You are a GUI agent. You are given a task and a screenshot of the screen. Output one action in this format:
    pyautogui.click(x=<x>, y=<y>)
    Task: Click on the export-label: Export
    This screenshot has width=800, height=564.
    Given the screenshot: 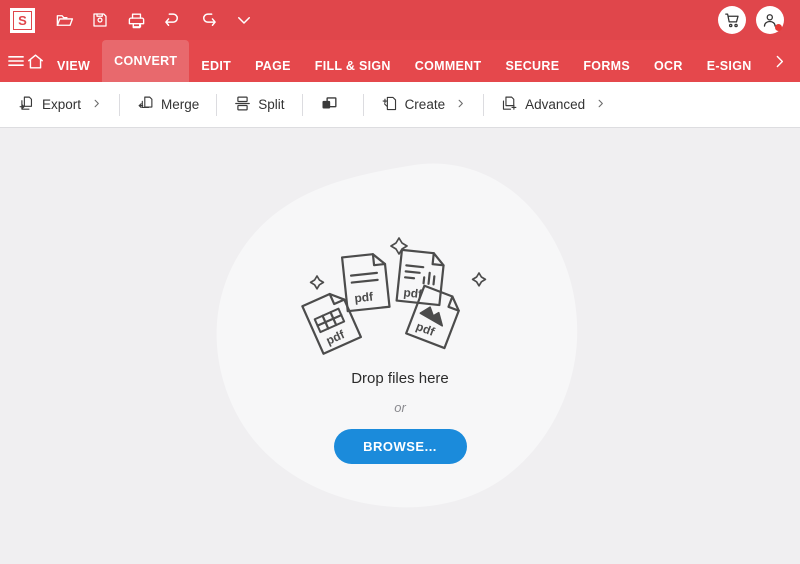 What is the action you would take?
    pyautogui.click(x=62, y=104)
    